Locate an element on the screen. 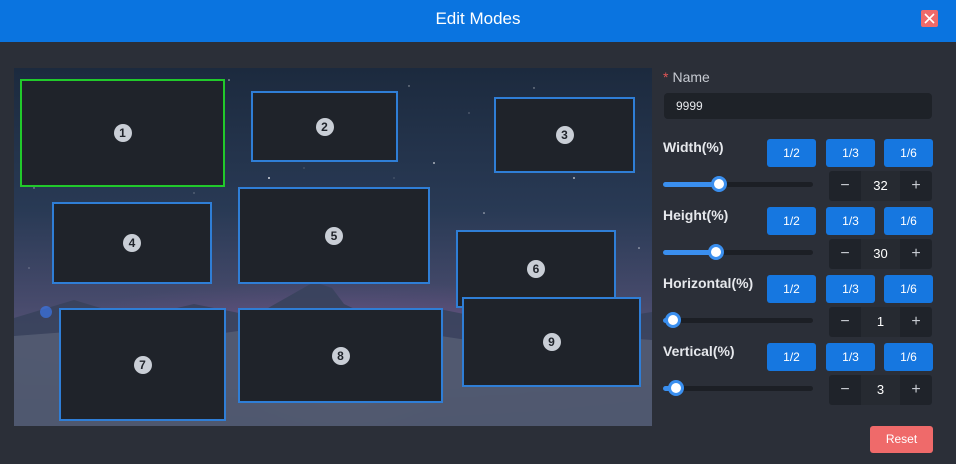  width-slider-thumb is located at coordinates (719, 184).